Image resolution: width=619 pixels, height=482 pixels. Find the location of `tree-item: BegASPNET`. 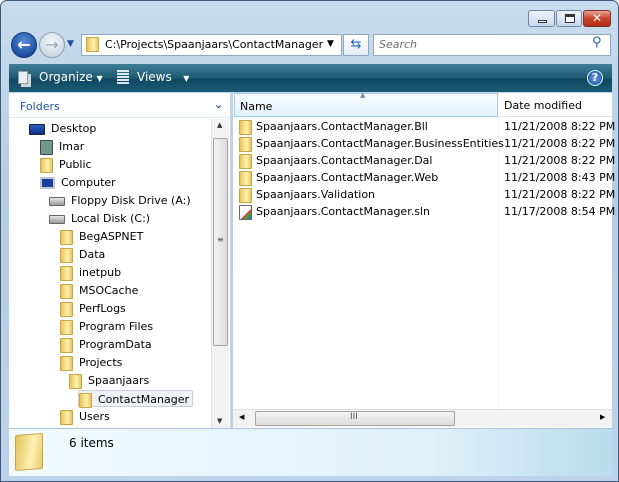

tree-item: BegASPNET is located at coordinates (101, 236).